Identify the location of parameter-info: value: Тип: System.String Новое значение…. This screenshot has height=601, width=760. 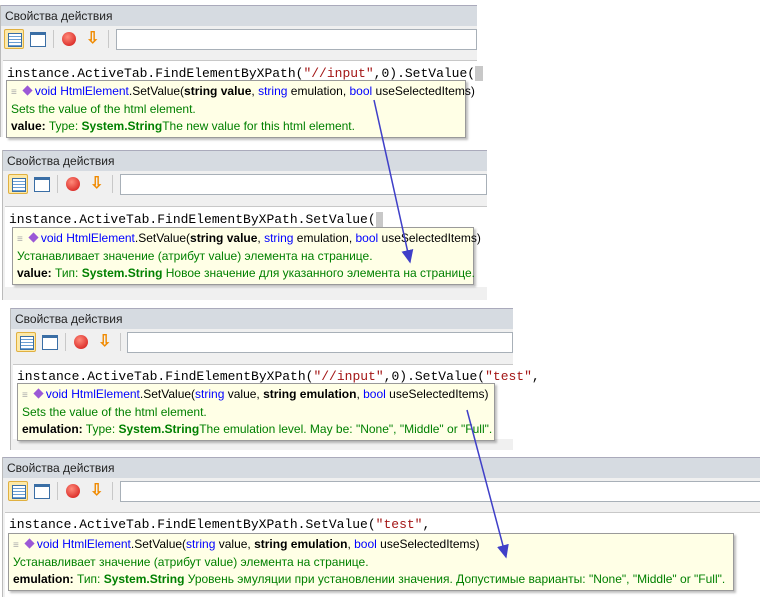
(246, 273).